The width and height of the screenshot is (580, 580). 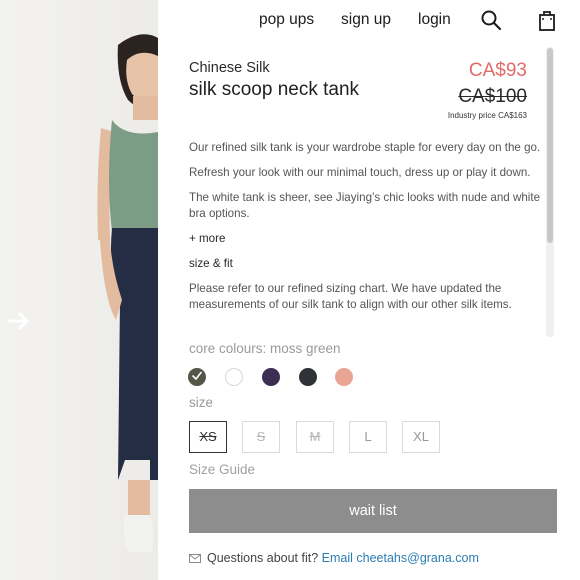 I want to click on product-title: silk scoop neck tank, so click(x=274, y=89).